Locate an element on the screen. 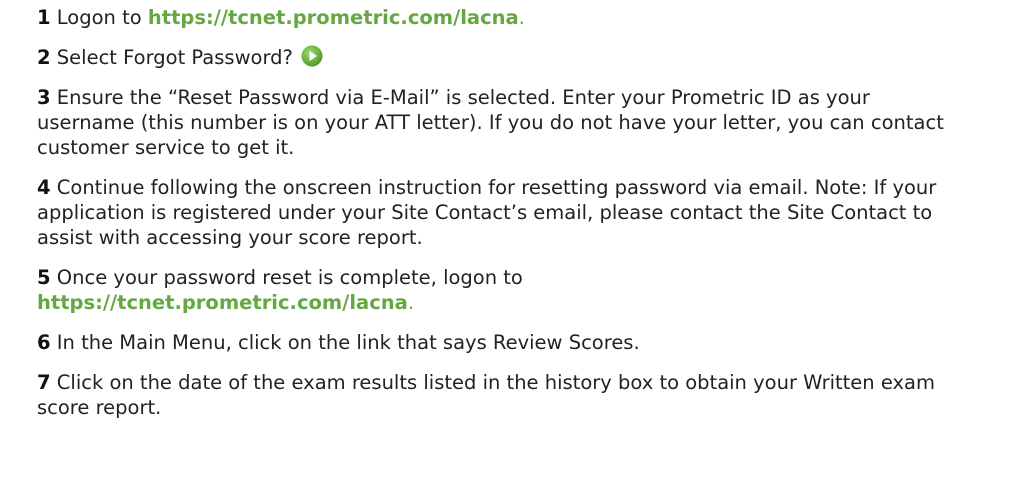  step-2: 2 Select Forgot Password? is located at coordinates (493, 57).